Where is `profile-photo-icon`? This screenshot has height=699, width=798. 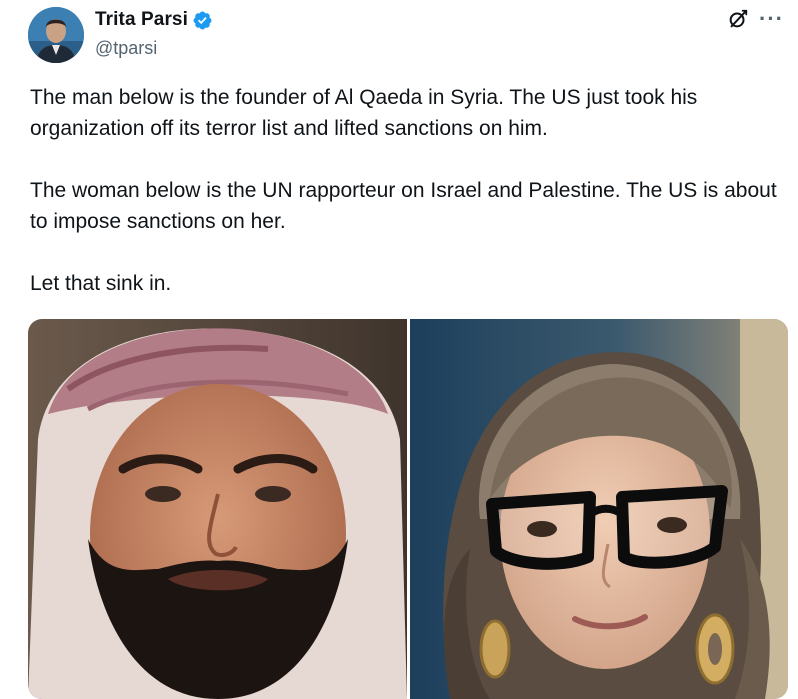 profile-photo-icon is located at coordinates (56, 35).